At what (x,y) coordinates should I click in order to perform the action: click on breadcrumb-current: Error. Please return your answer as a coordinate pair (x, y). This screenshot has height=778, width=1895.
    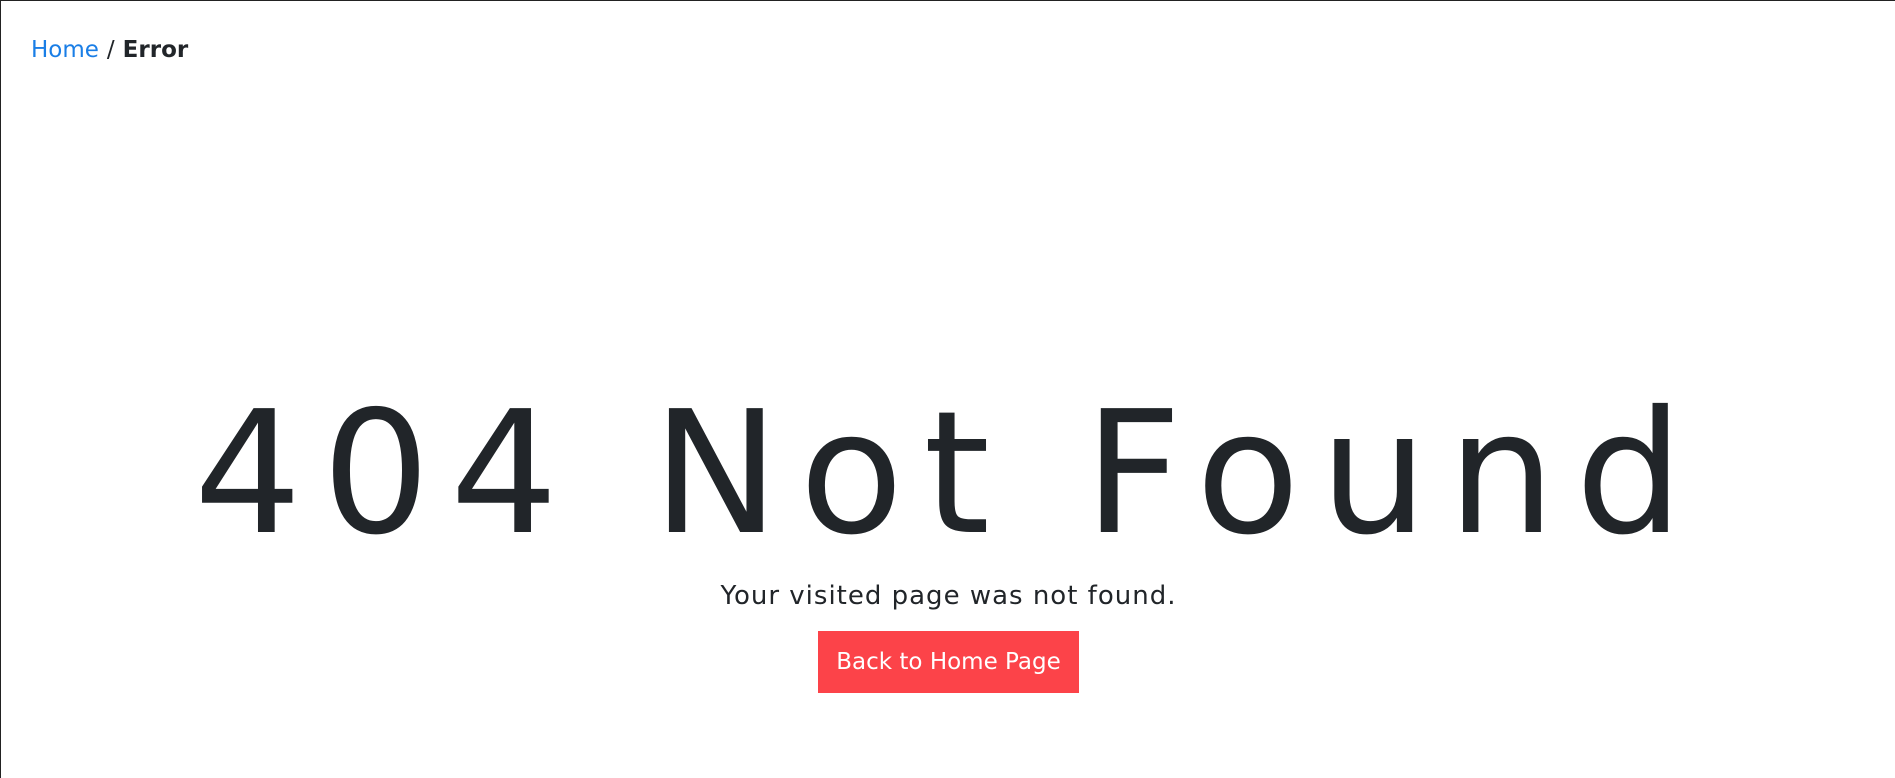
    Looking at the image, I should click on (155, 50).